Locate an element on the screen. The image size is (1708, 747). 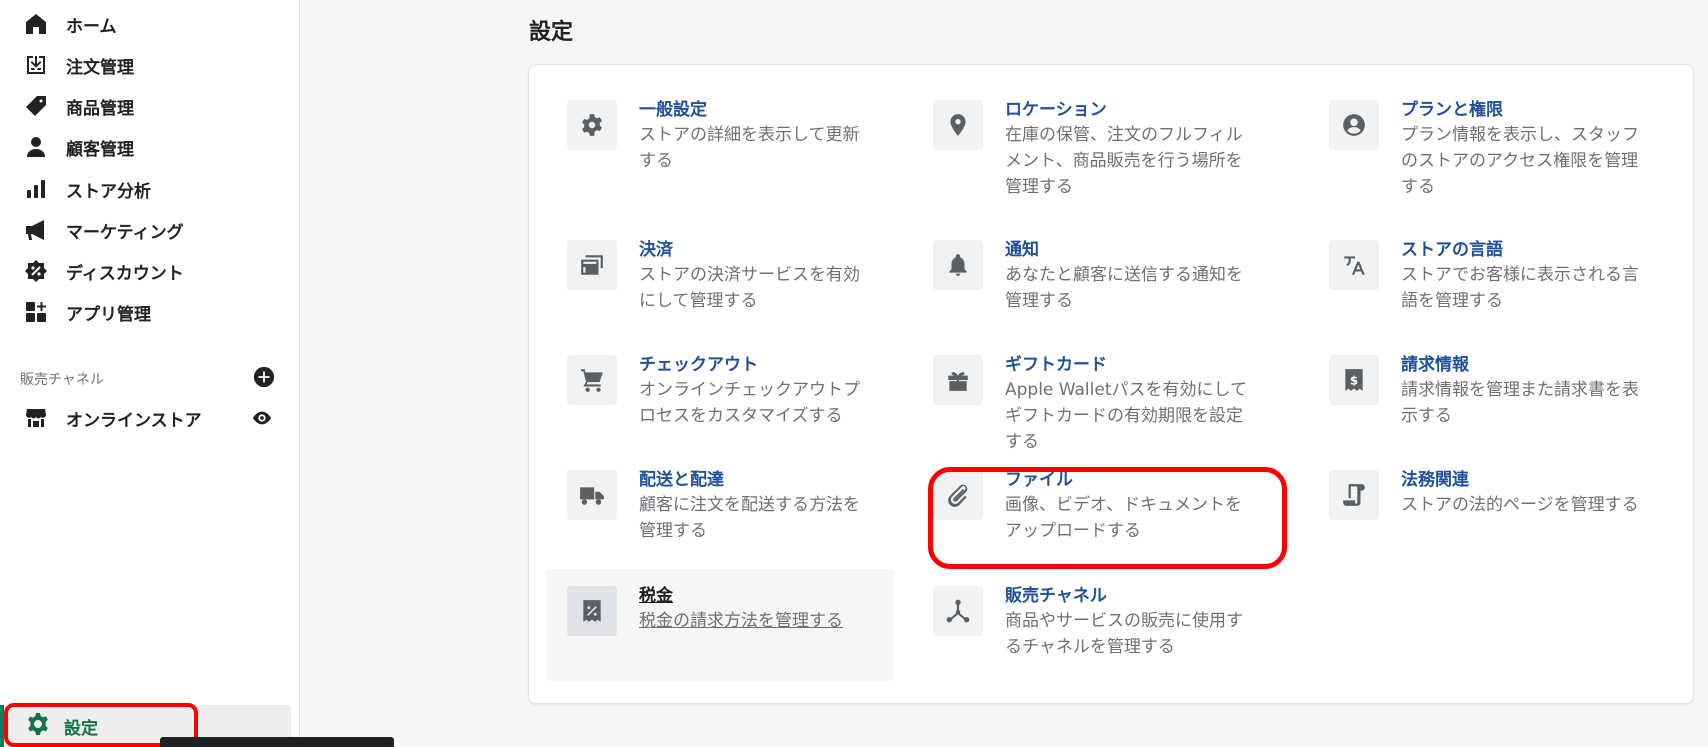
tile-general: 一般設定 ストアの詳細を表示して更新する is located at coordinates (720, 136).